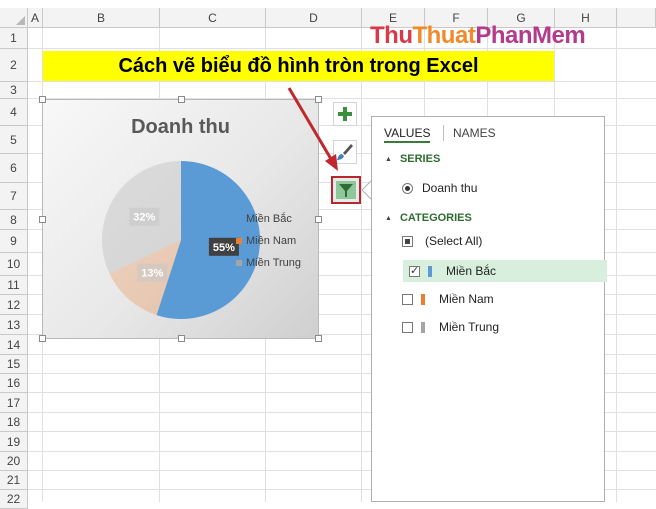  I want to click on row-header-19: 19, so click(14, 442).